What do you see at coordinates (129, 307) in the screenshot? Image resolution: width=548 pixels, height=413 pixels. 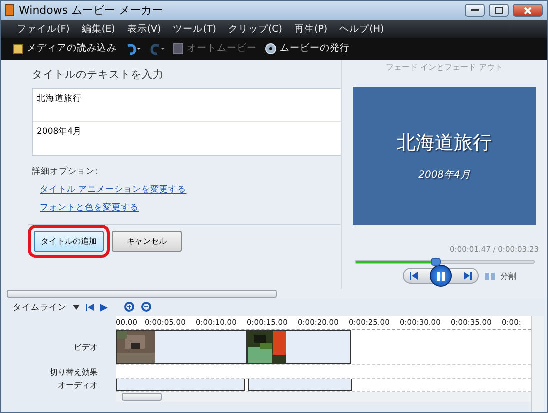 I see `zoom-in-icon` at bounding box center [129, 307].